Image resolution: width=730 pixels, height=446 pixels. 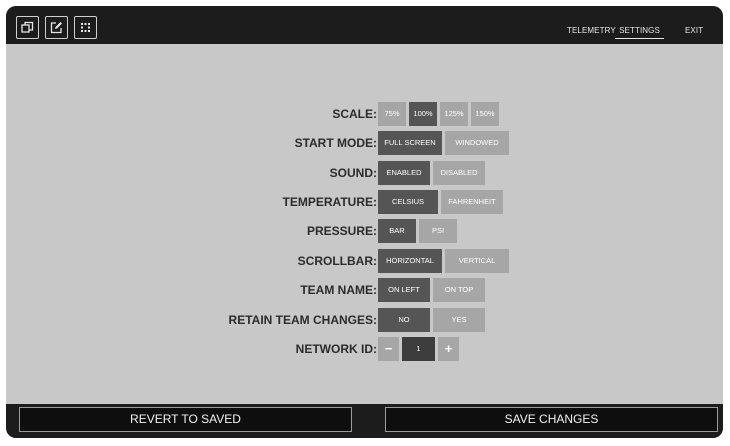 I want to click on team-name-options: ON LEFT ON TOP, so click(x=431, y=290).